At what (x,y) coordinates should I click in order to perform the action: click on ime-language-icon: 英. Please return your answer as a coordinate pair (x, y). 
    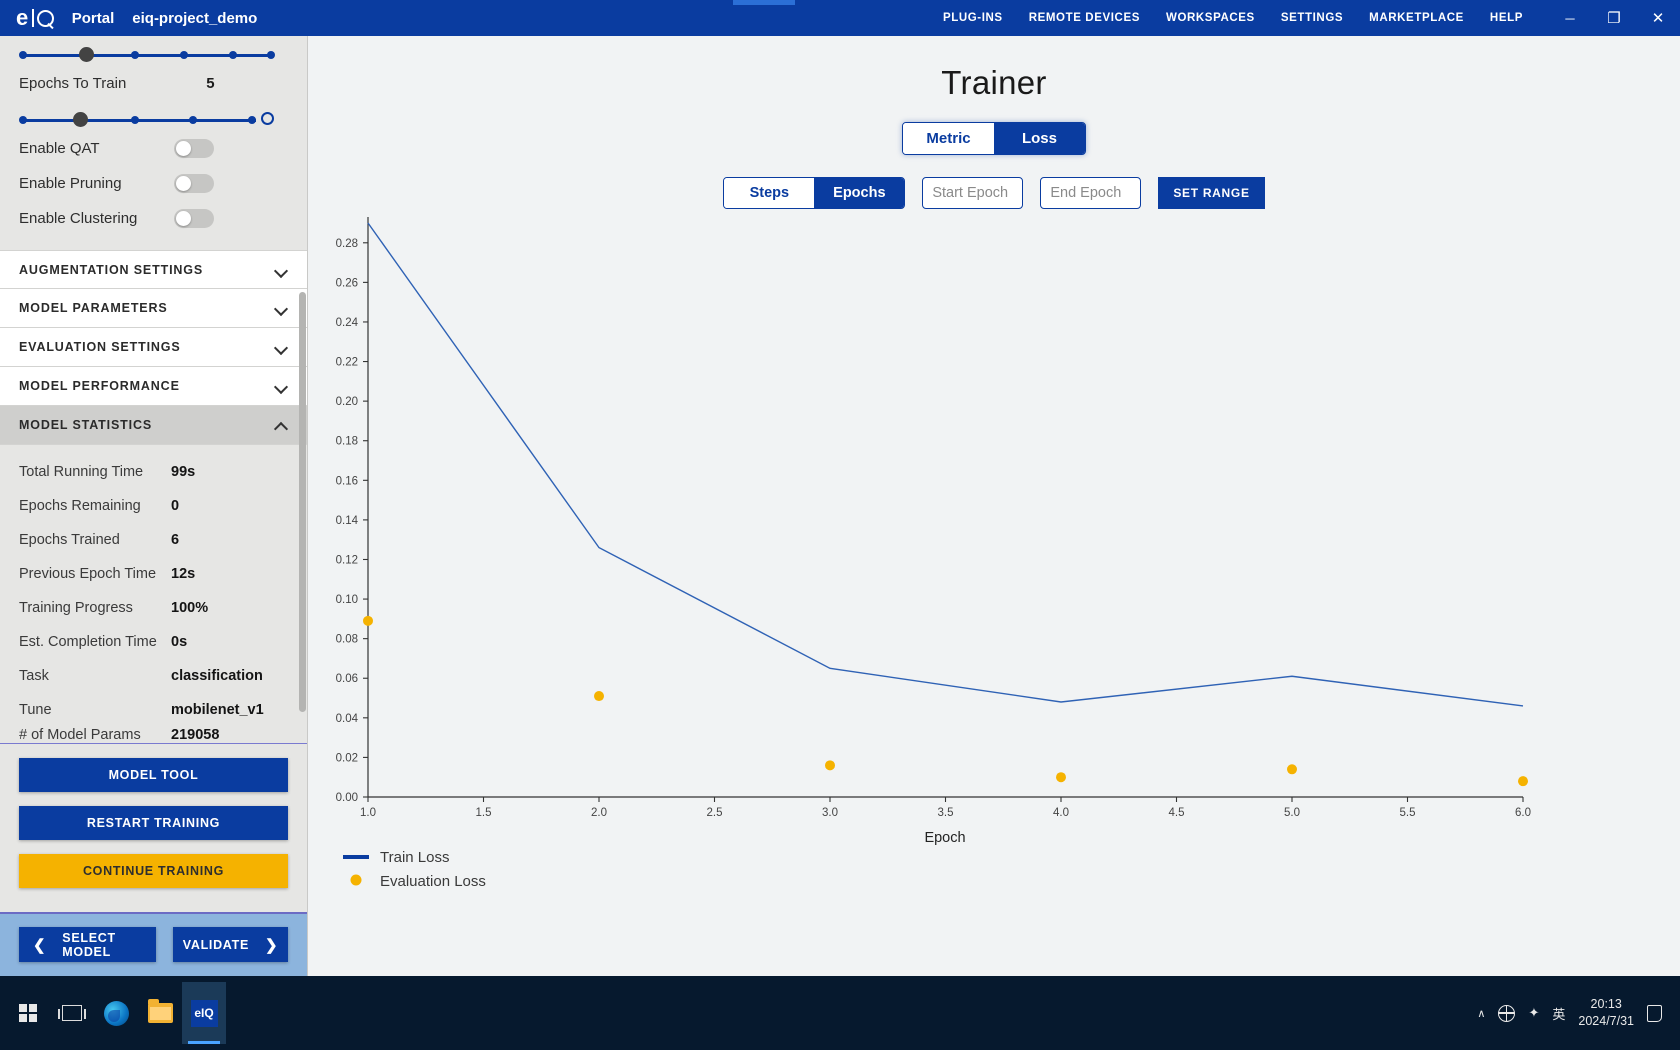
    Looking at the image, I should click on (1558, 1013).